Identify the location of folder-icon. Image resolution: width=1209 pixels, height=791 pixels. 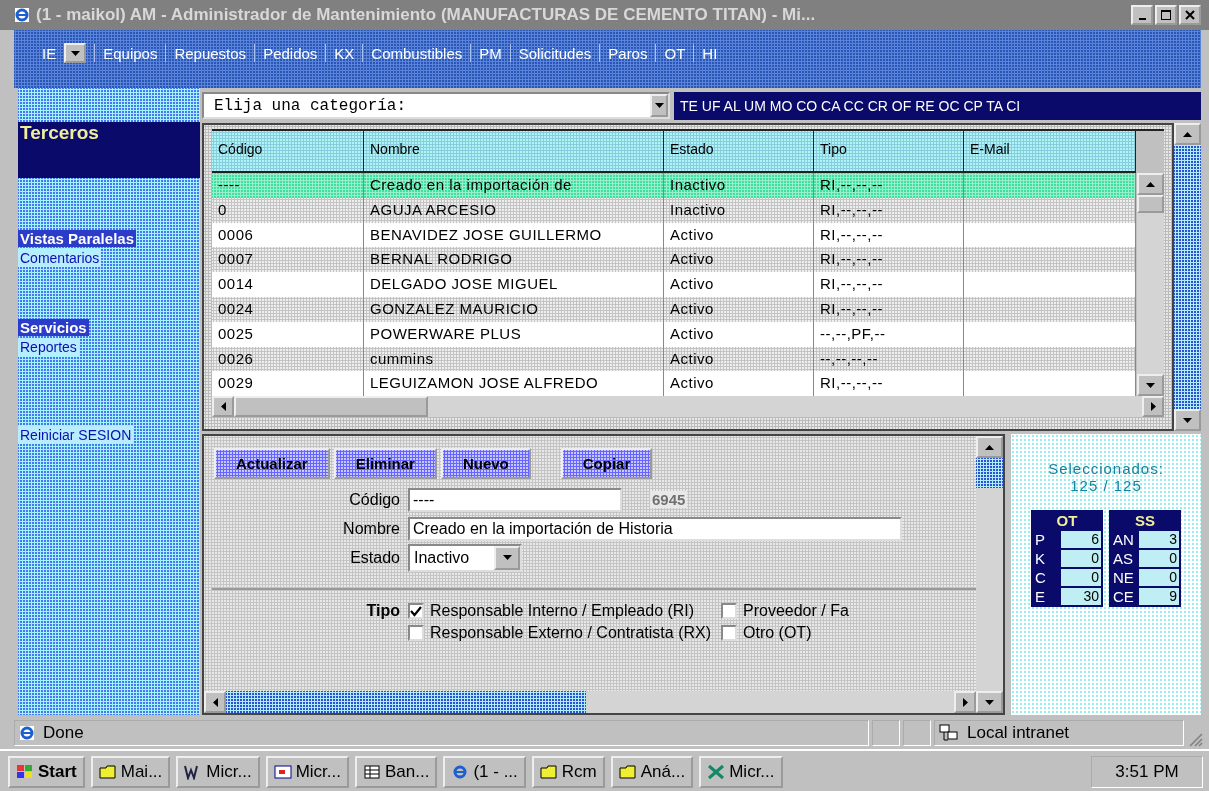
(627, 772).